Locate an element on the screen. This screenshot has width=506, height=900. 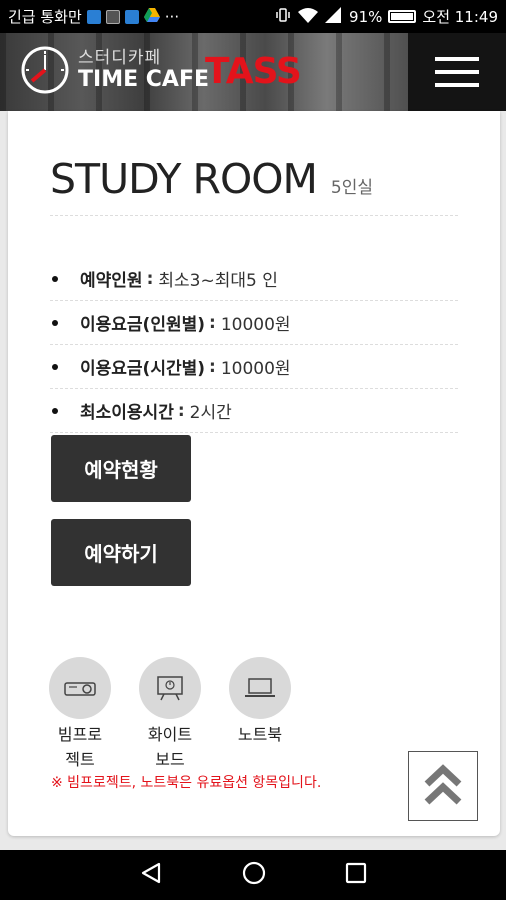
wifi-icon is located at coordinates (308, 17).